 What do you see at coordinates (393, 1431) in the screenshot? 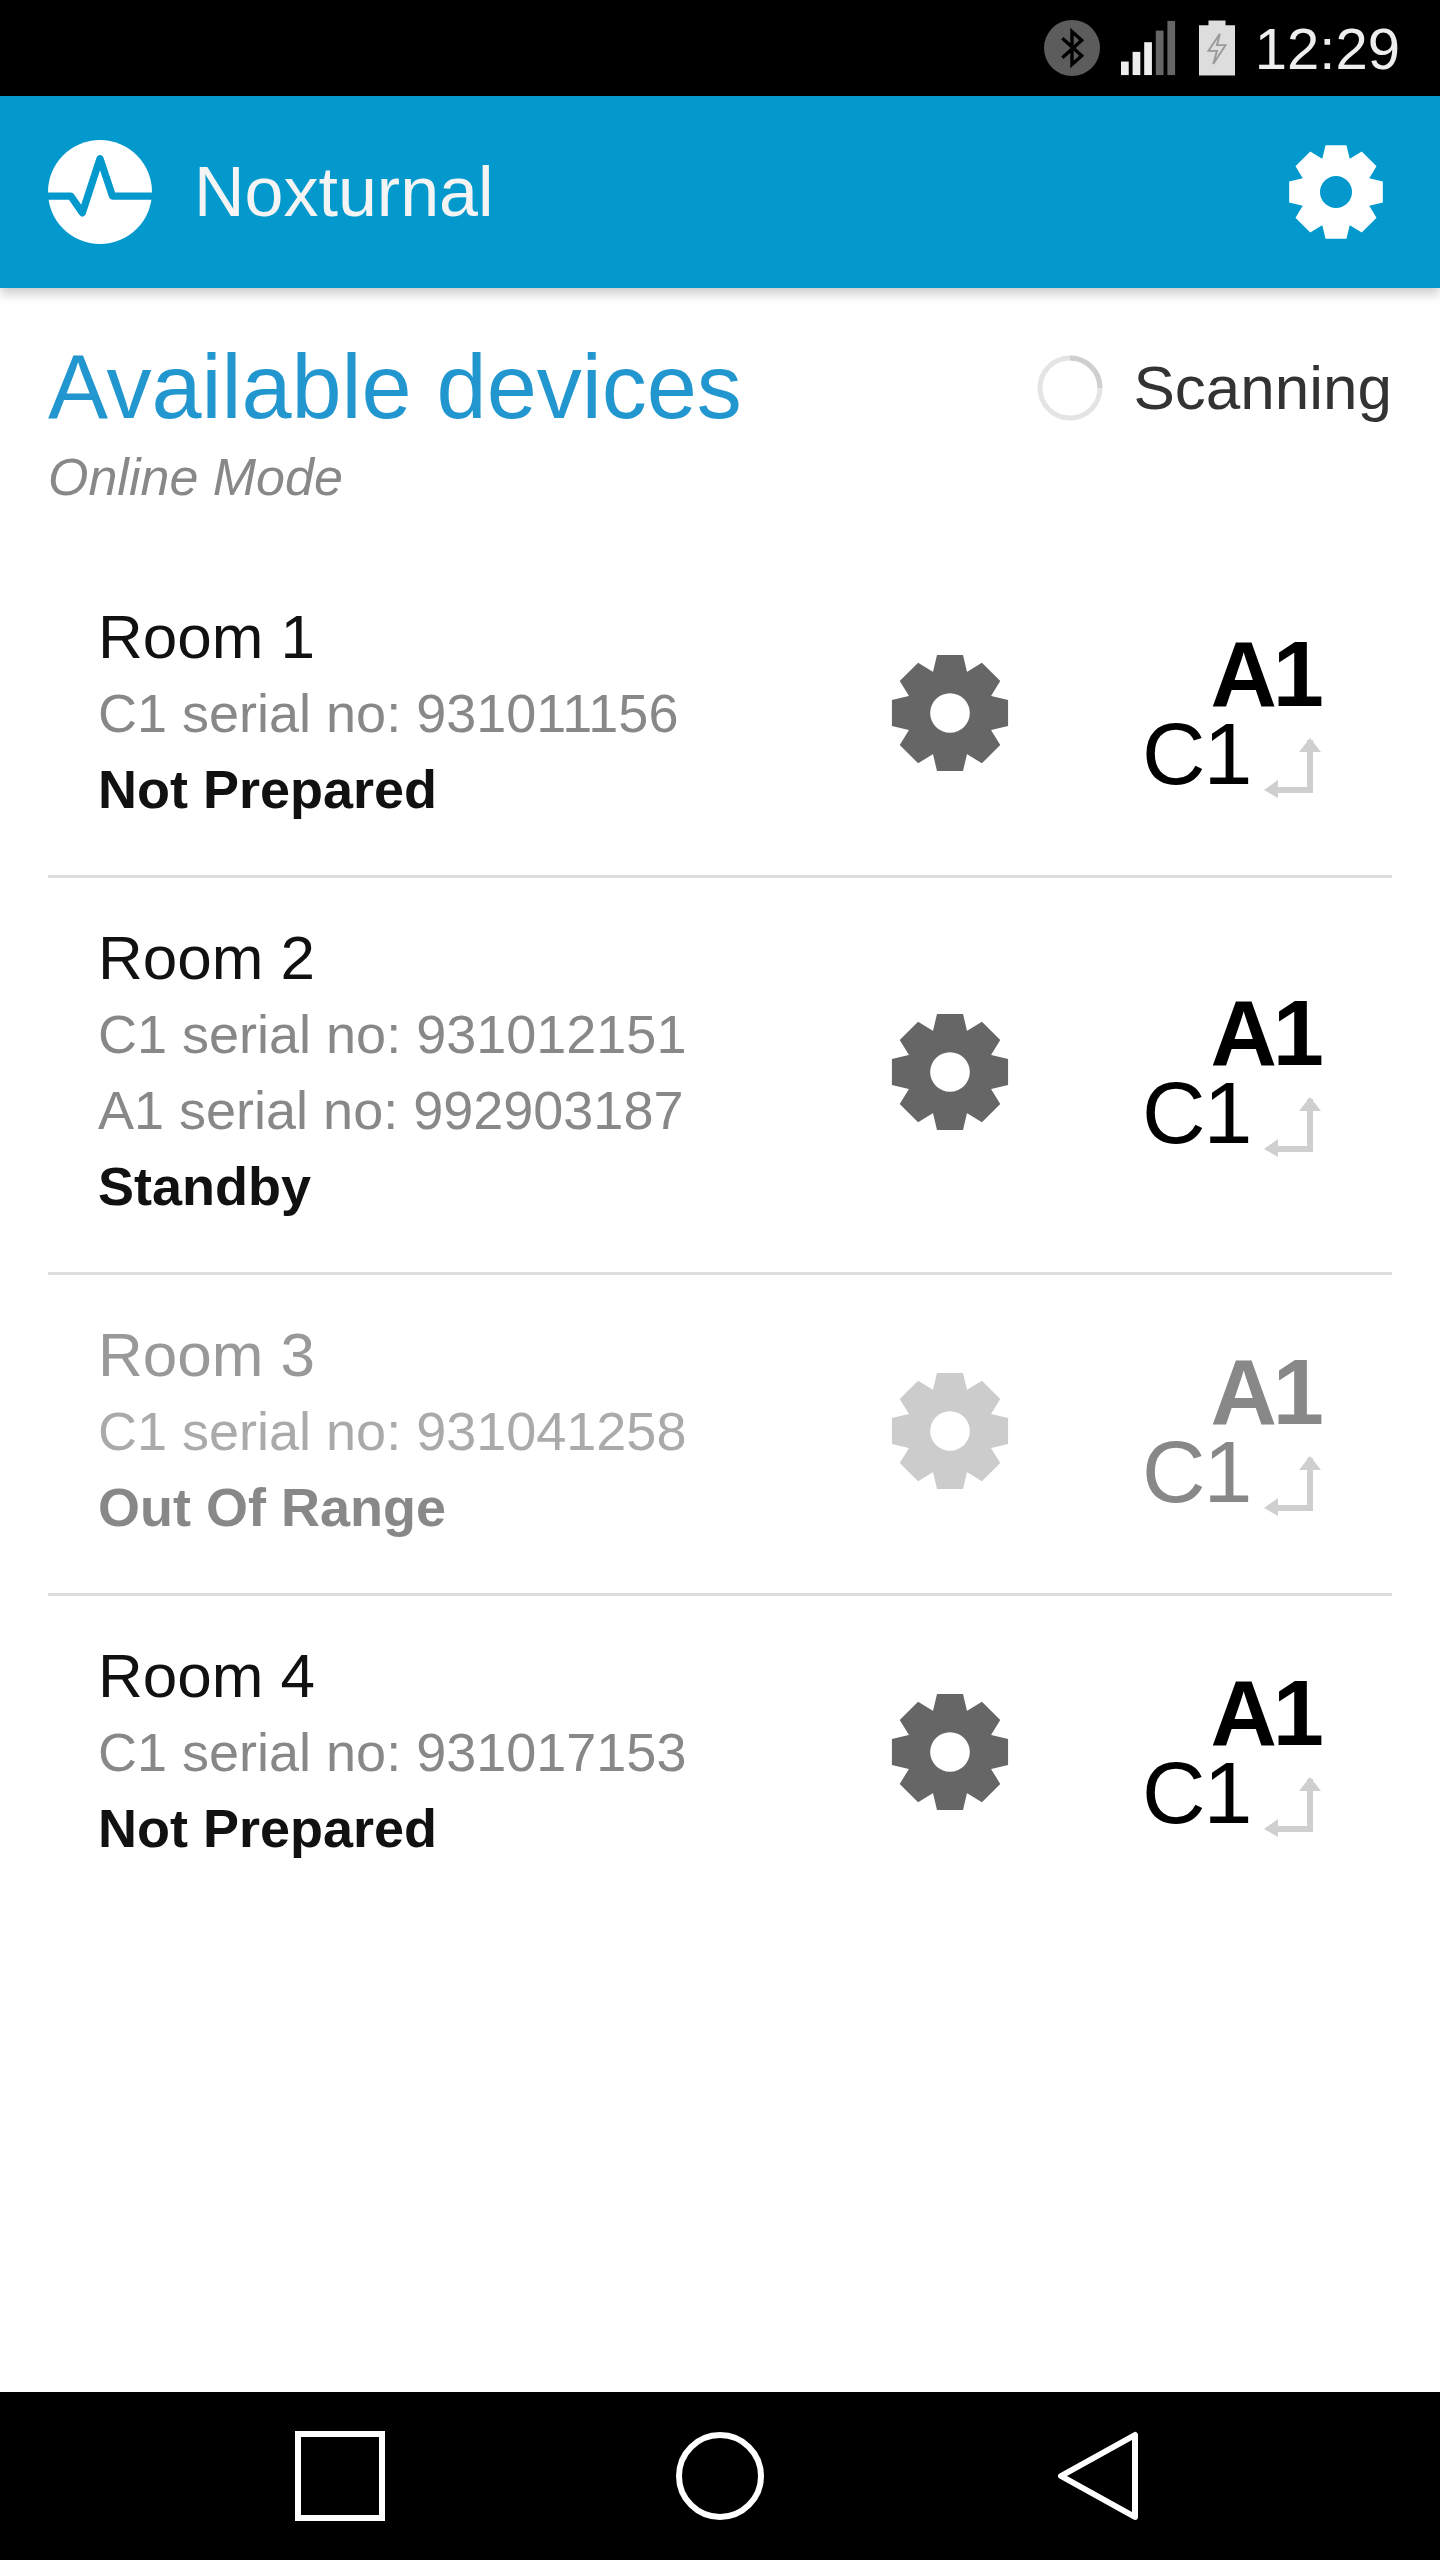
I see `serial-number: C1 serial no: 931041258` at bounding box center [393, 1431].